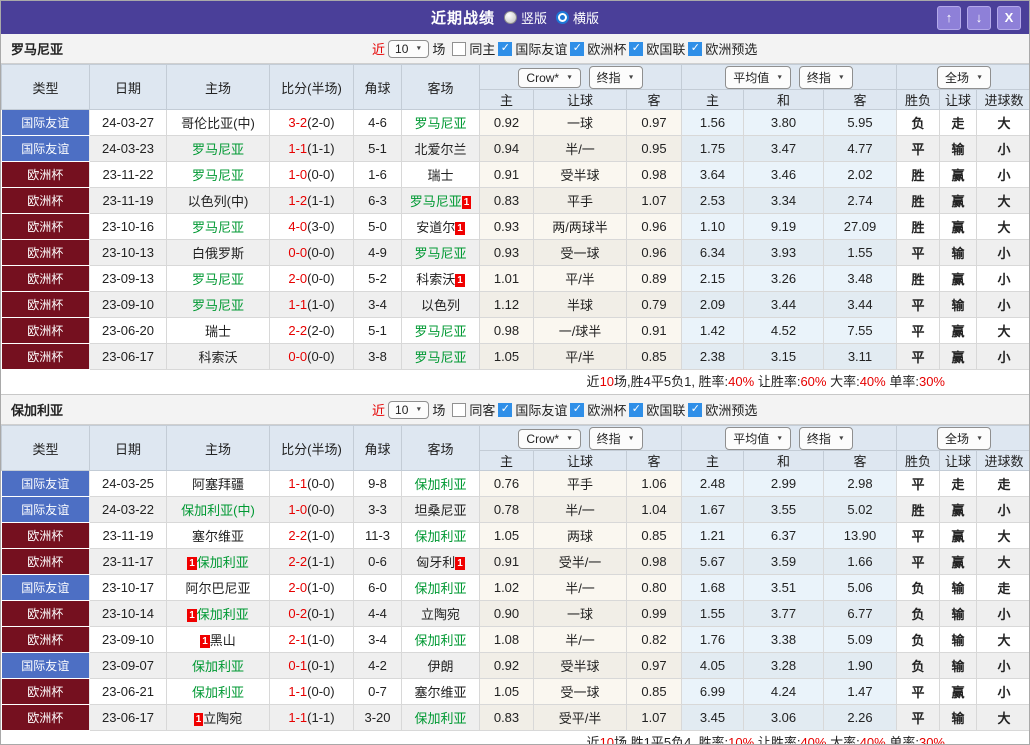 The width and height of the screenshot is (1030, 745). I want to click on radio-selected-icon, so click(563, 17).